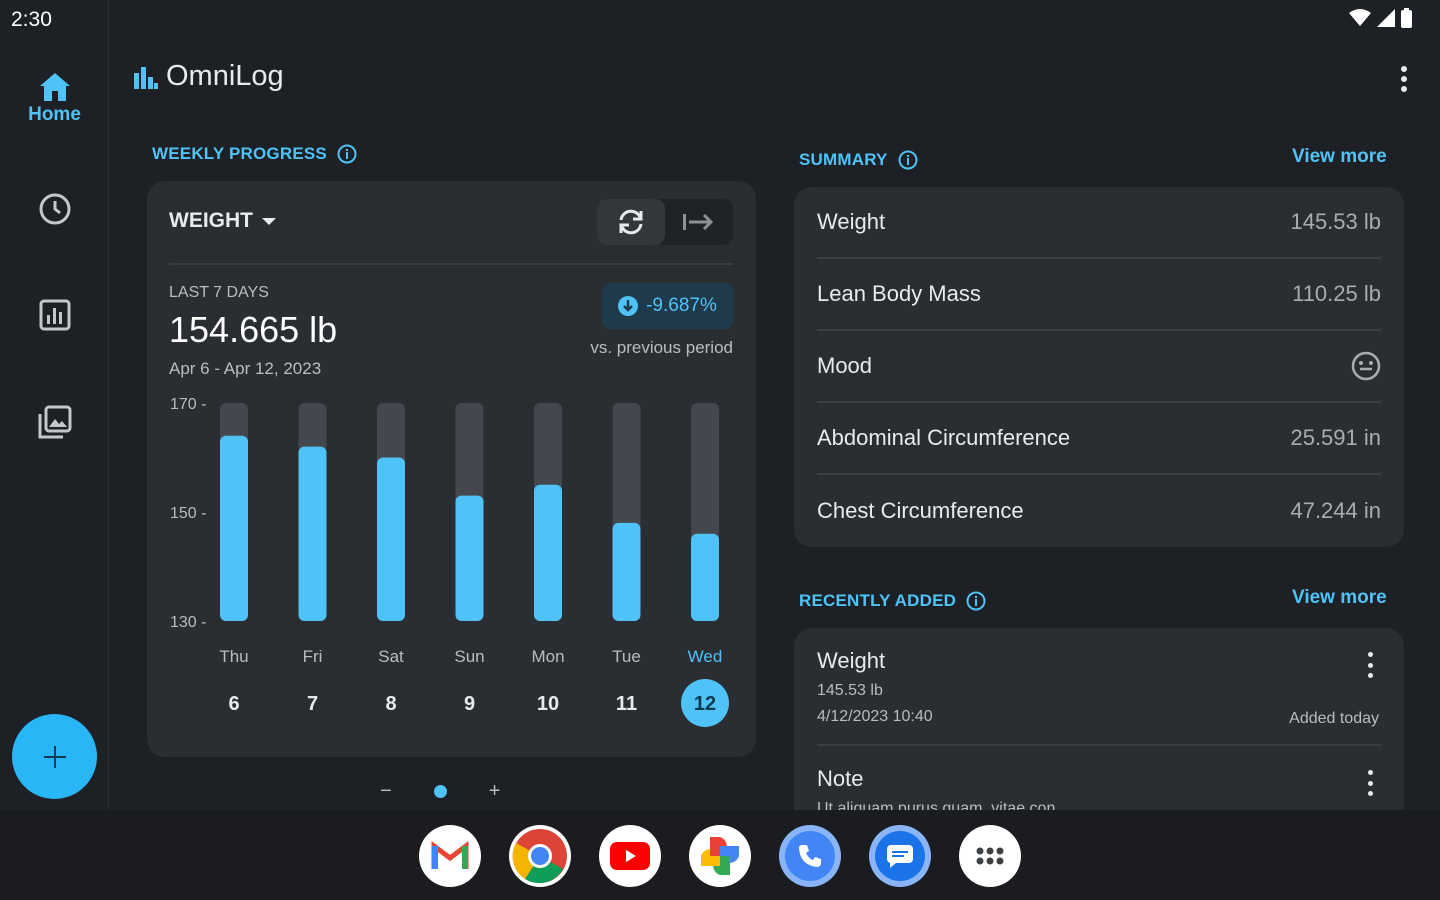  I want to click on summary-row-name: Mood, so click(845, 365).